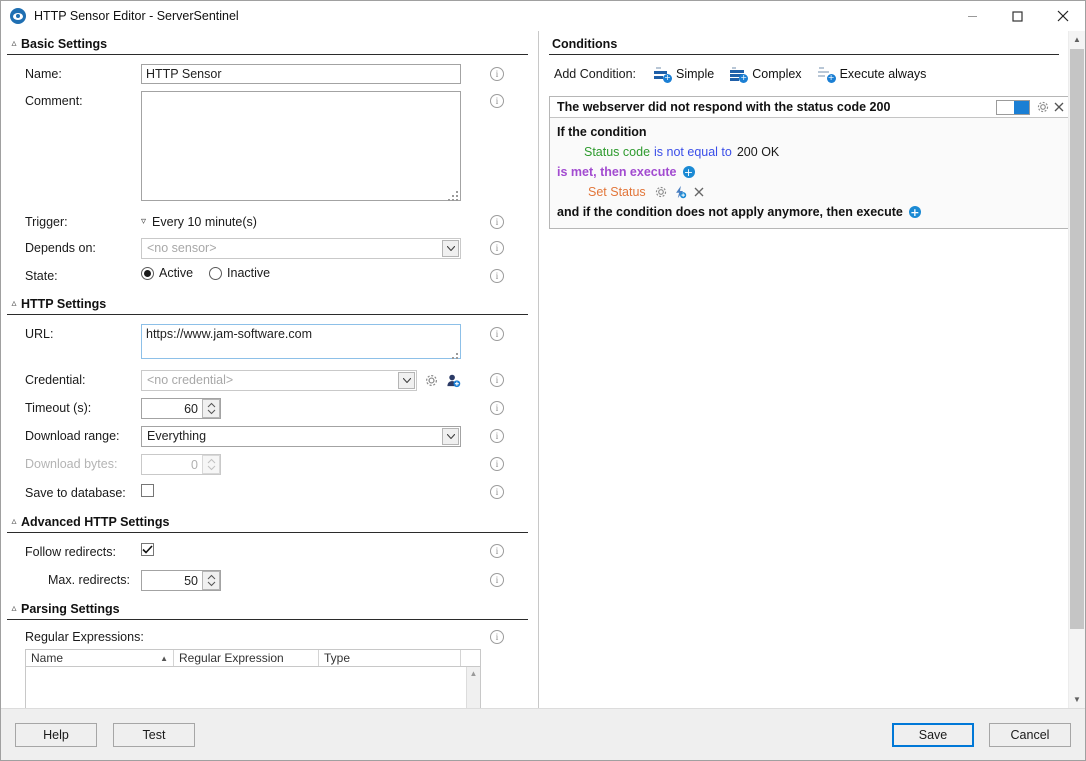 The height and width of the screenshot is (761, 1086). Describe the element at coordinates (143, 222) in the screenshot. I see `chevron-down-icon: ▿` at that location.